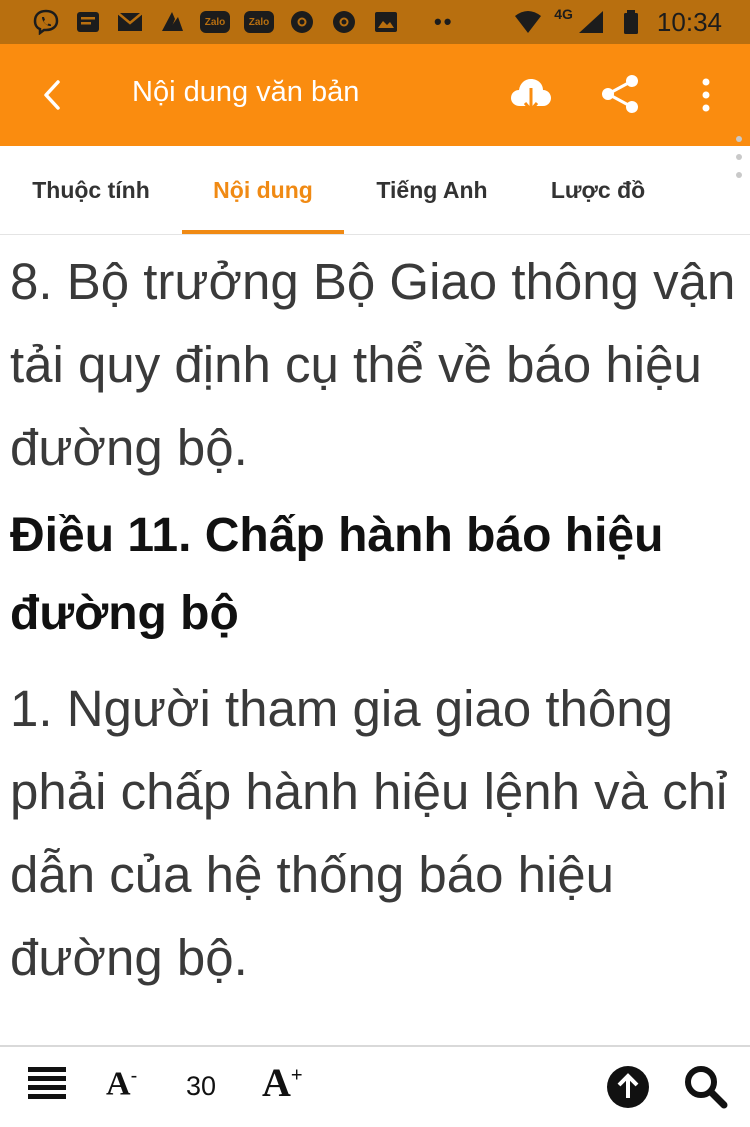 The width and height of the screenshot is (750, 1127). Describe the element at coordinates (628, 1087) in the screenshot. I see `scroll-up-icon` at that location.